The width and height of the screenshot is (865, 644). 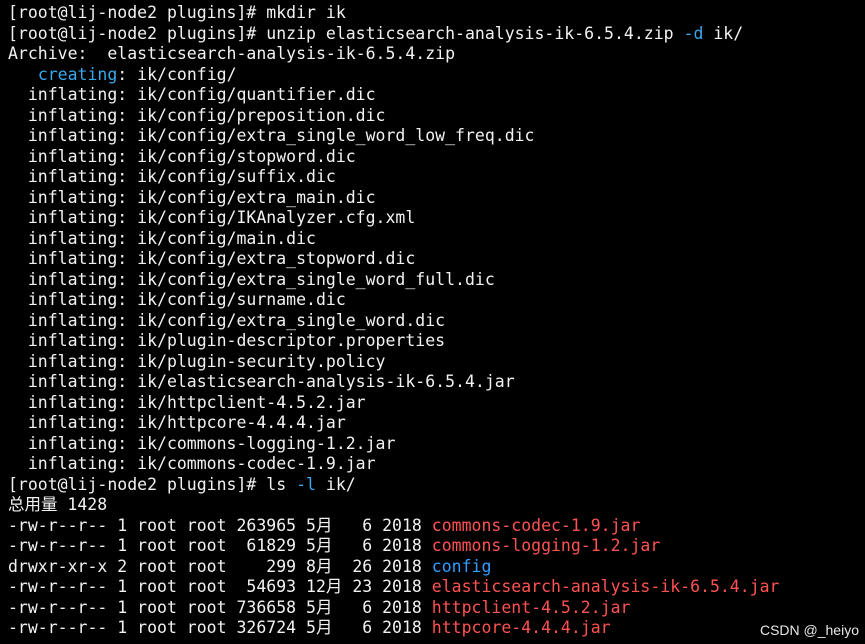 What do you see at coordinates (212, 217) in the screenshot?
I see `terminal-text: inflating: ik/config/IKAnalyzer.cfg.xml` at bounding box center [212, 217].